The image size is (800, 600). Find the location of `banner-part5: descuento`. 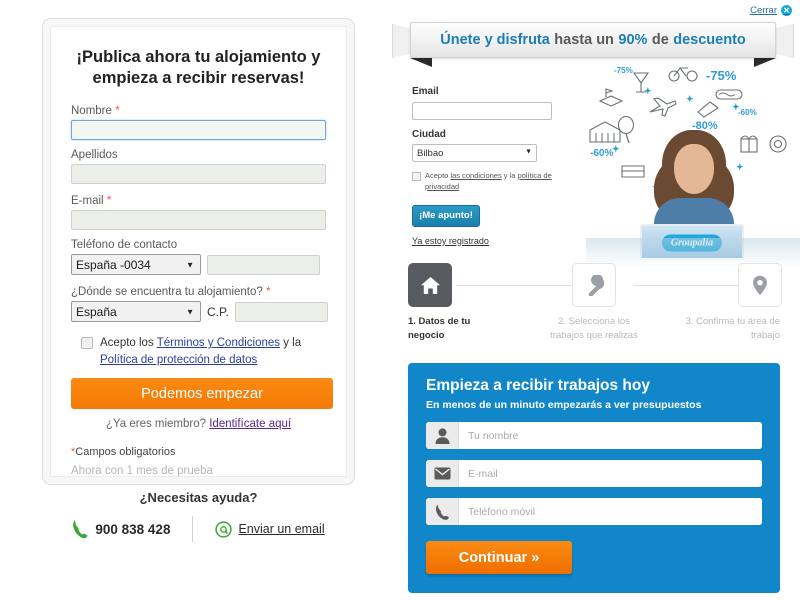

banner-part5: descuento is located at coordinates (709, 40).